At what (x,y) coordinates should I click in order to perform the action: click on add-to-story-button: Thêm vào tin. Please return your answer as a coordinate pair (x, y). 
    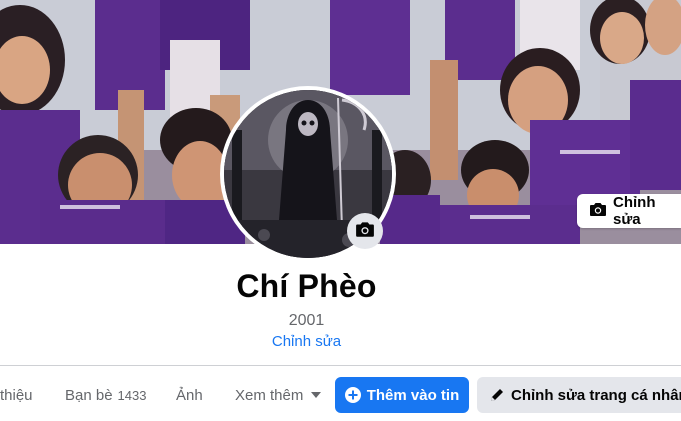
    Looking at the image, I should click on (402, 395).